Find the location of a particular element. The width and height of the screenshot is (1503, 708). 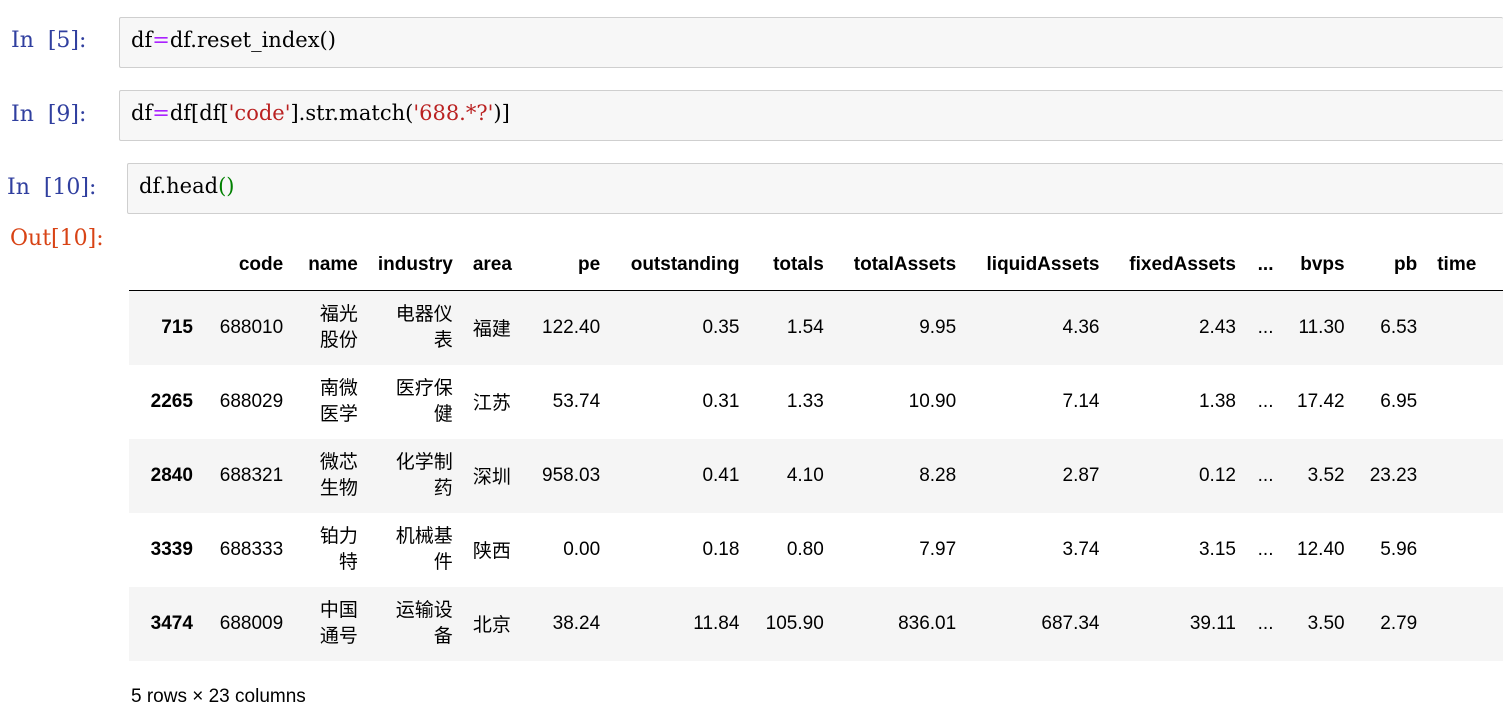

cell-liquidassets: 4.36 is located at coordinates (1081, 327).